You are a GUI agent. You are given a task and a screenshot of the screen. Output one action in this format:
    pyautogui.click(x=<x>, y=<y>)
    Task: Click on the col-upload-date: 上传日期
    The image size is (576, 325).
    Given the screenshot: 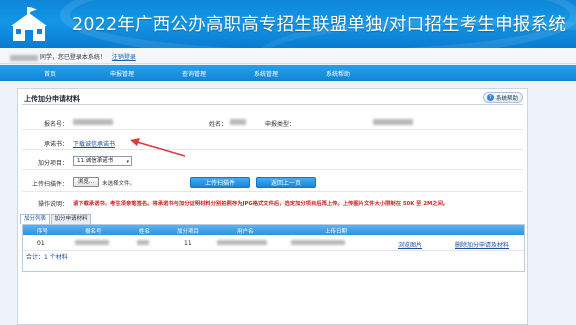 What is the action you would take?
    pyautogui.click(x=336, y=232)
    